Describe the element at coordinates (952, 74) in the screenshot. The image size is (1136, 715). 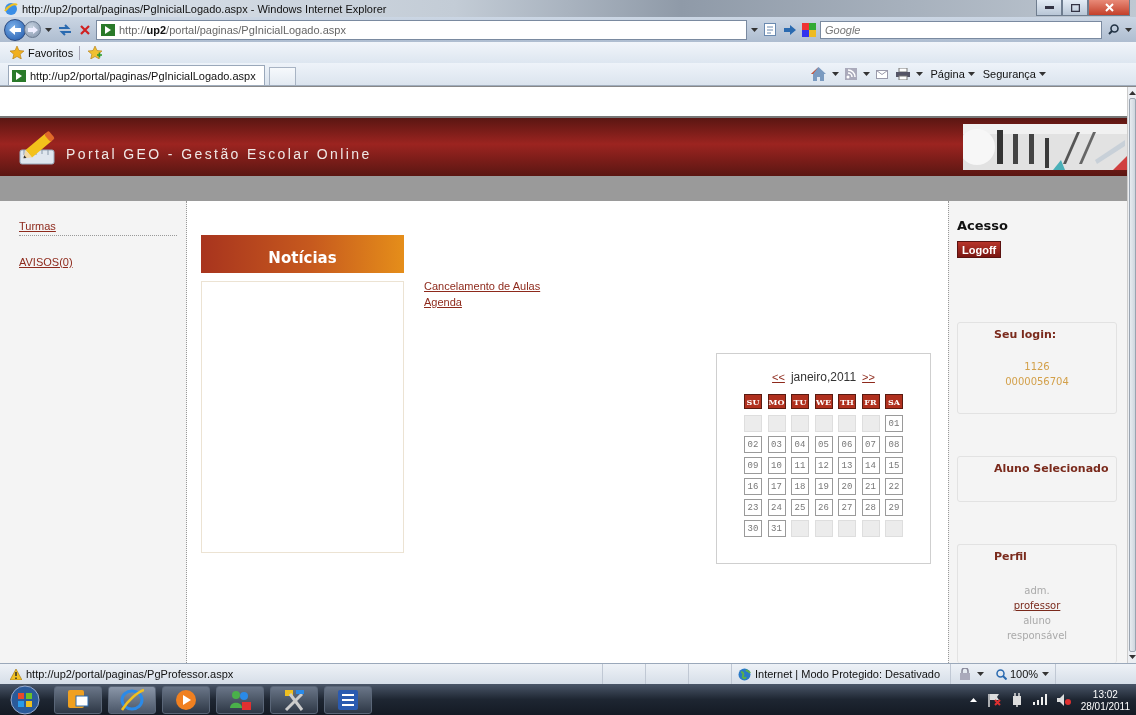
I see `command-menu: Página` at that location.